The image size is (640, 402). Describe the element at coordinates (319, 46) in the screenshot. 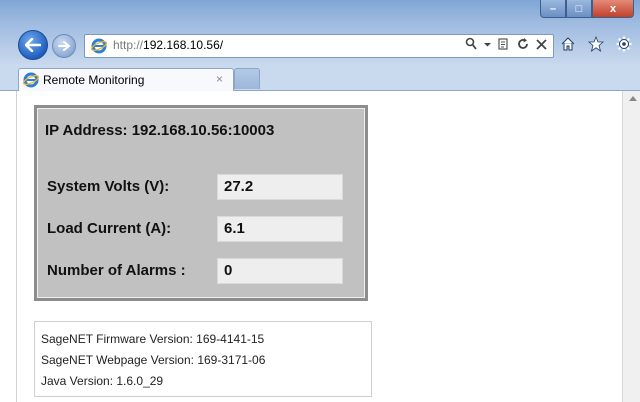

I see `address-bar: http://192.168.10.56/` at that location.